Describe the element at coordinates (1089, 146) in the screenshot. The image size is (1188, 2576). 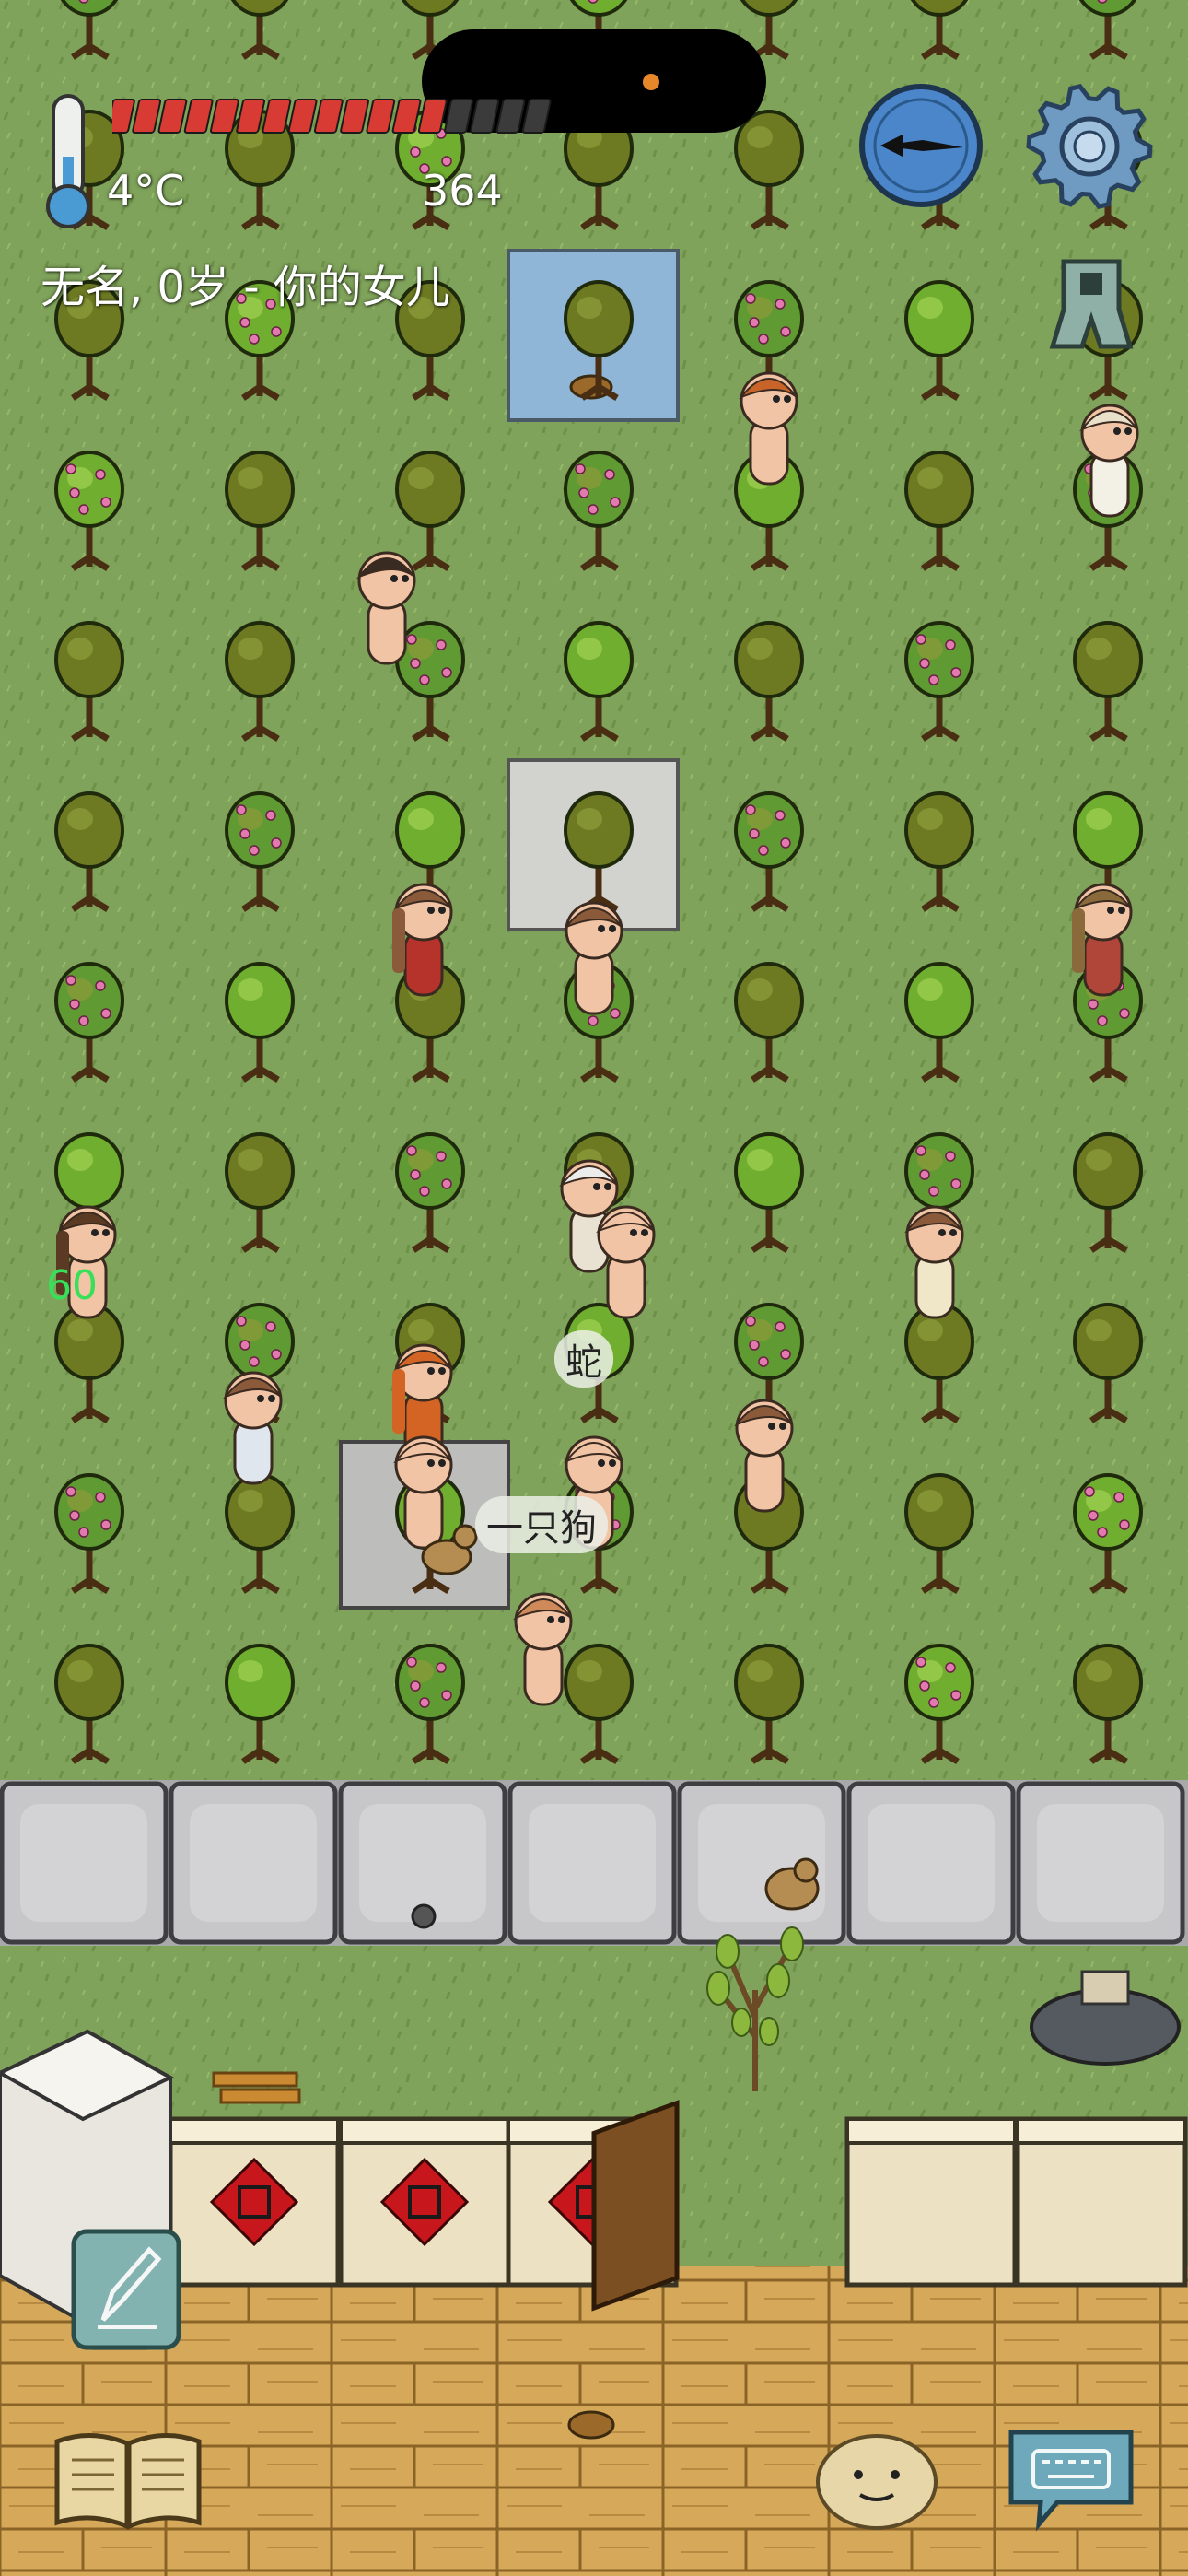
I see `gear-icon` at that location.